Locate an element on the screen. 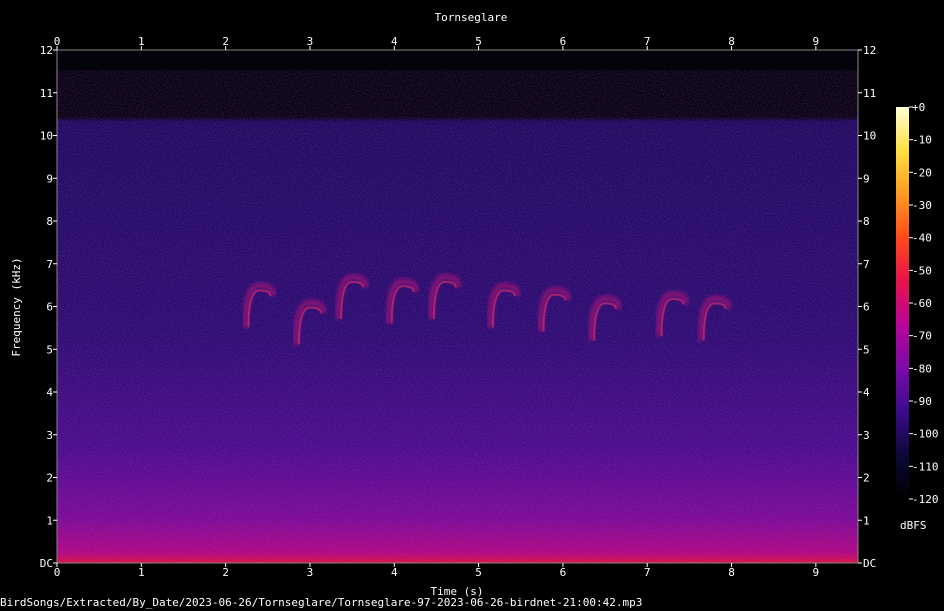 This screenshot has width=944, height=611. chart-title: Tornseglare is located at coordinates (471, 17).